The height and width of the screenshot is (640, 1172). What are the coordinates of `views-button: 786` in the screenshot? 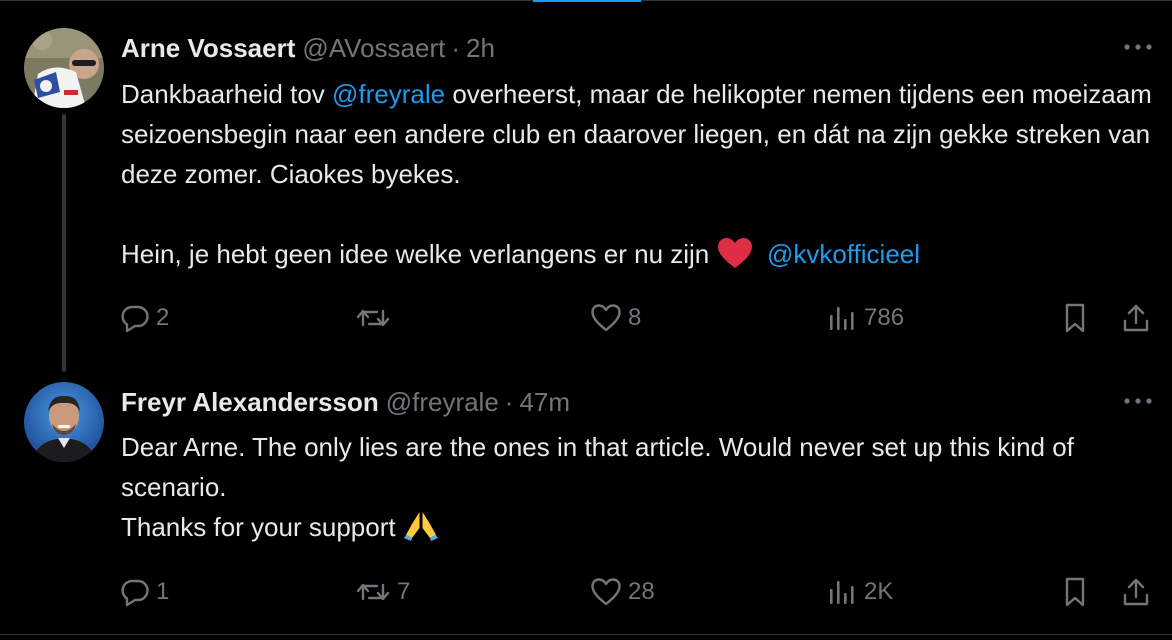 It's located at (865, 318).